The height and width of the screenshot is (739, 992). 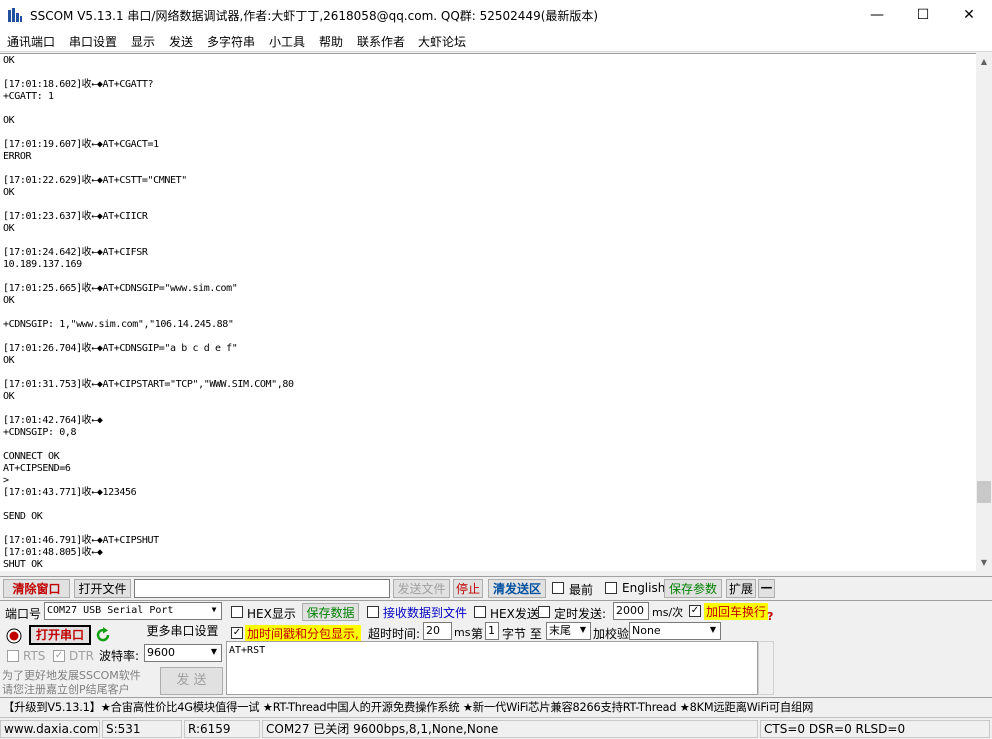 What do you see at coordinates (480, 612) in the screenshot?
I see `hex-send-checkbox` at bounding box center [480, 612].